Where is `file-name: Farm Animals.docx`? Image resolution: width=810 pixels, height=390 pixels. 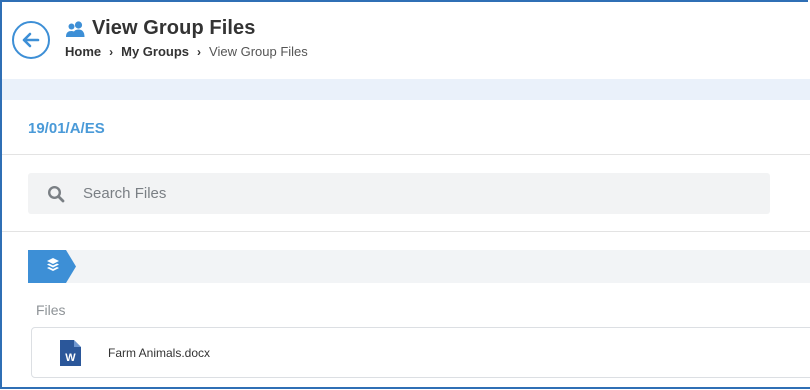
file-name: Farm Animals.docx is located at coordinates (159, 352).